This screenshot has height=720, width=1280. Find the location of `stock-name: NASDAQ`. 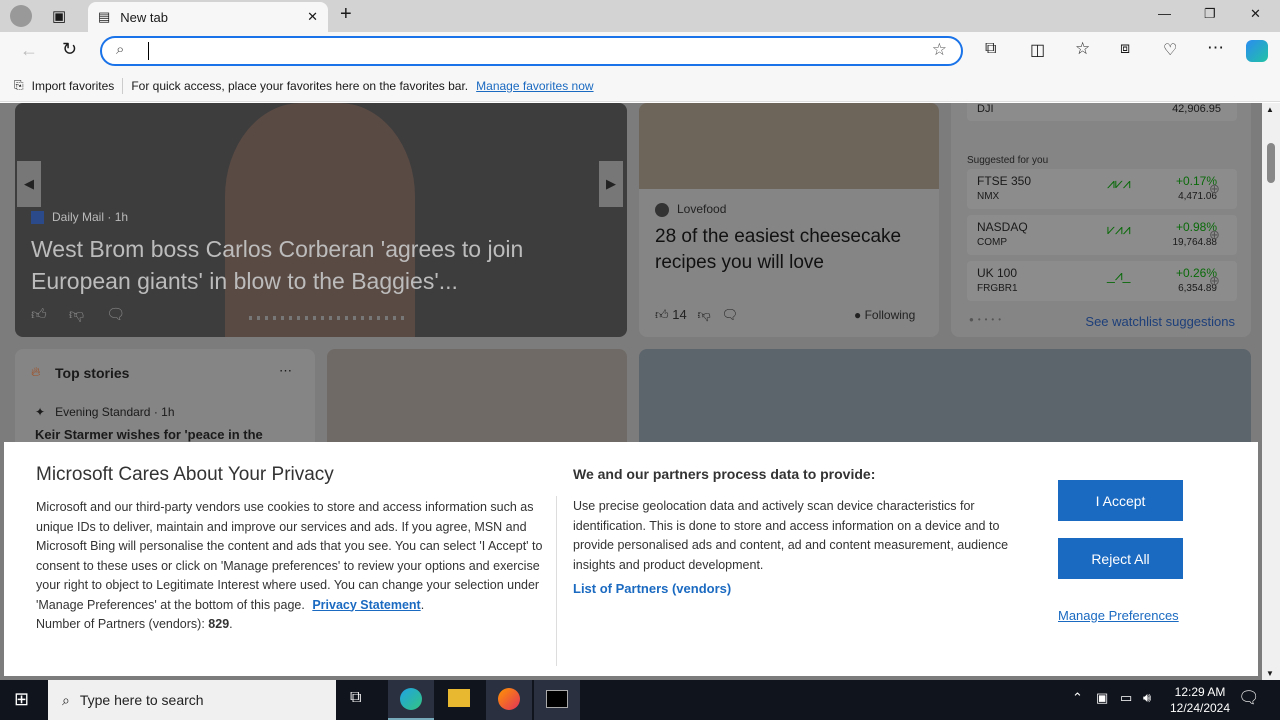

stock-name: NASDAQ is located at coordinates (1002, 227).